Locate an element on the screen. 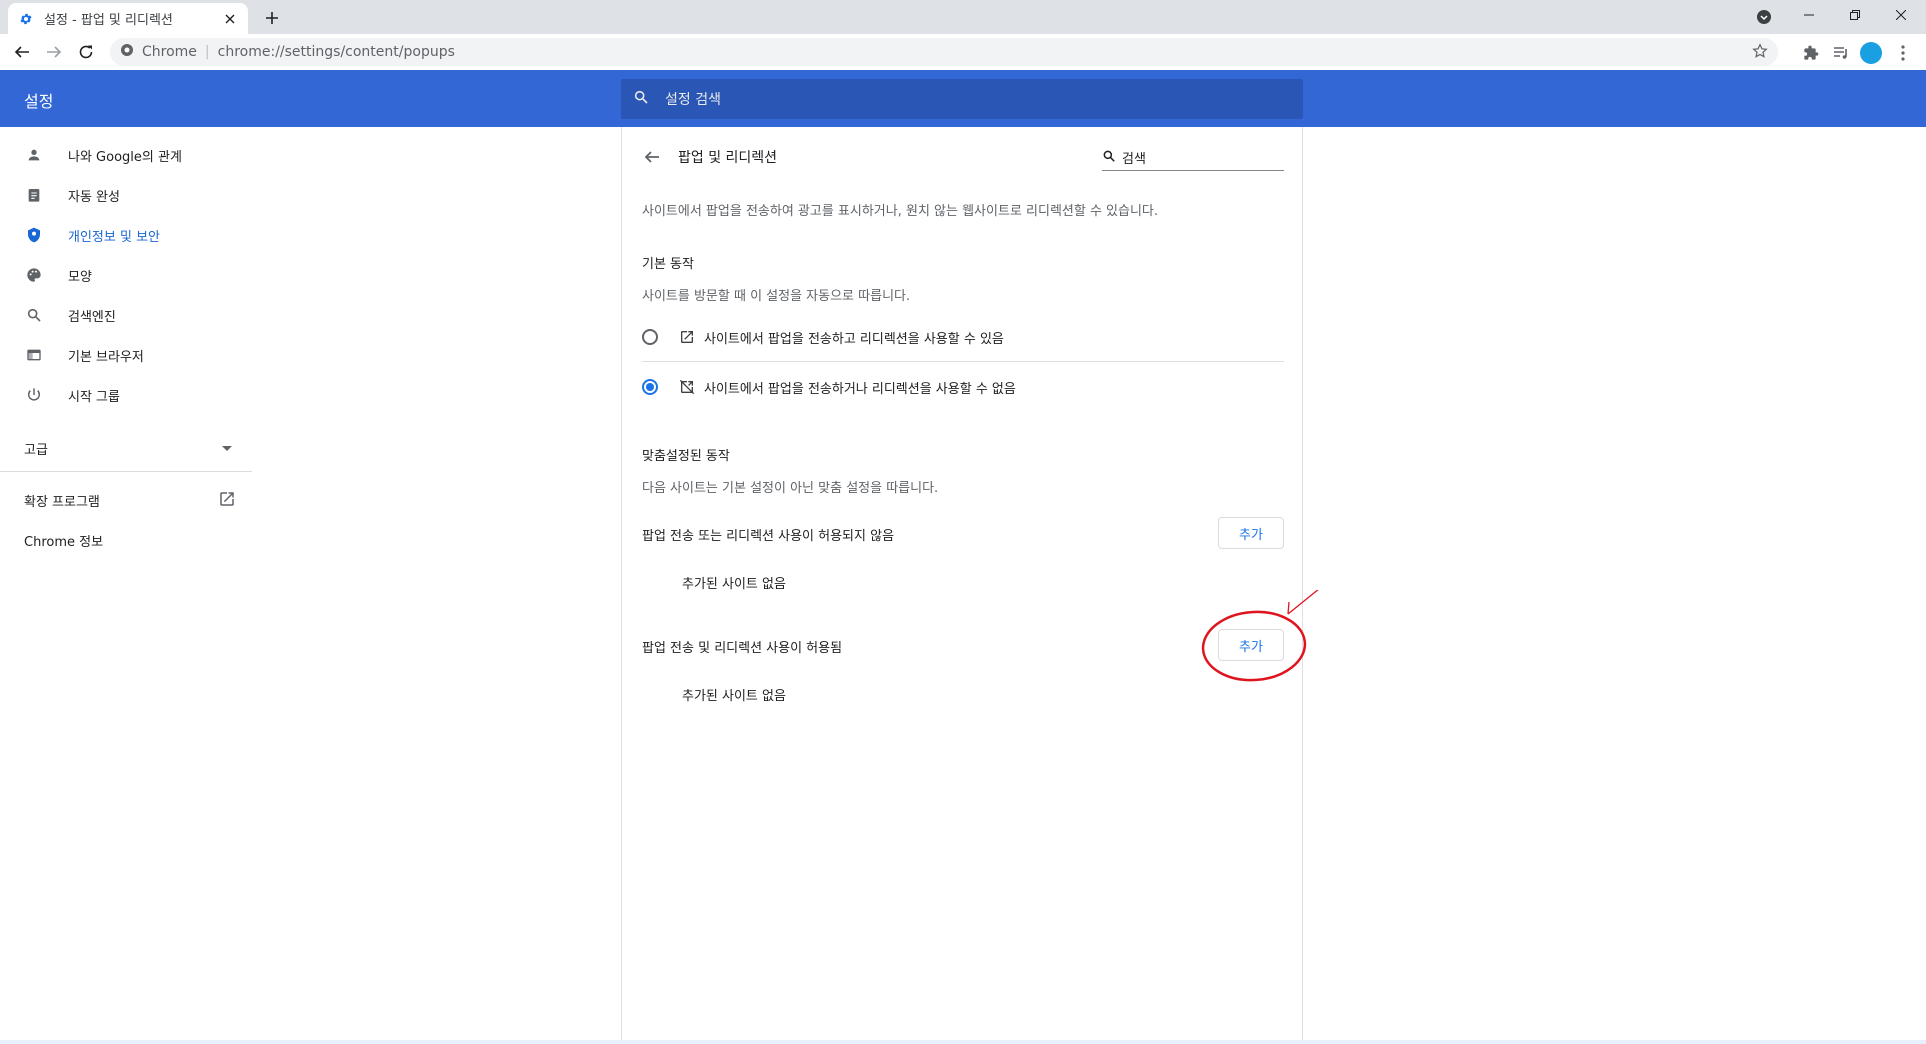 The width and height of the screenshot is (1926, 1044). palette-icon is located at coordinates (34, 275).